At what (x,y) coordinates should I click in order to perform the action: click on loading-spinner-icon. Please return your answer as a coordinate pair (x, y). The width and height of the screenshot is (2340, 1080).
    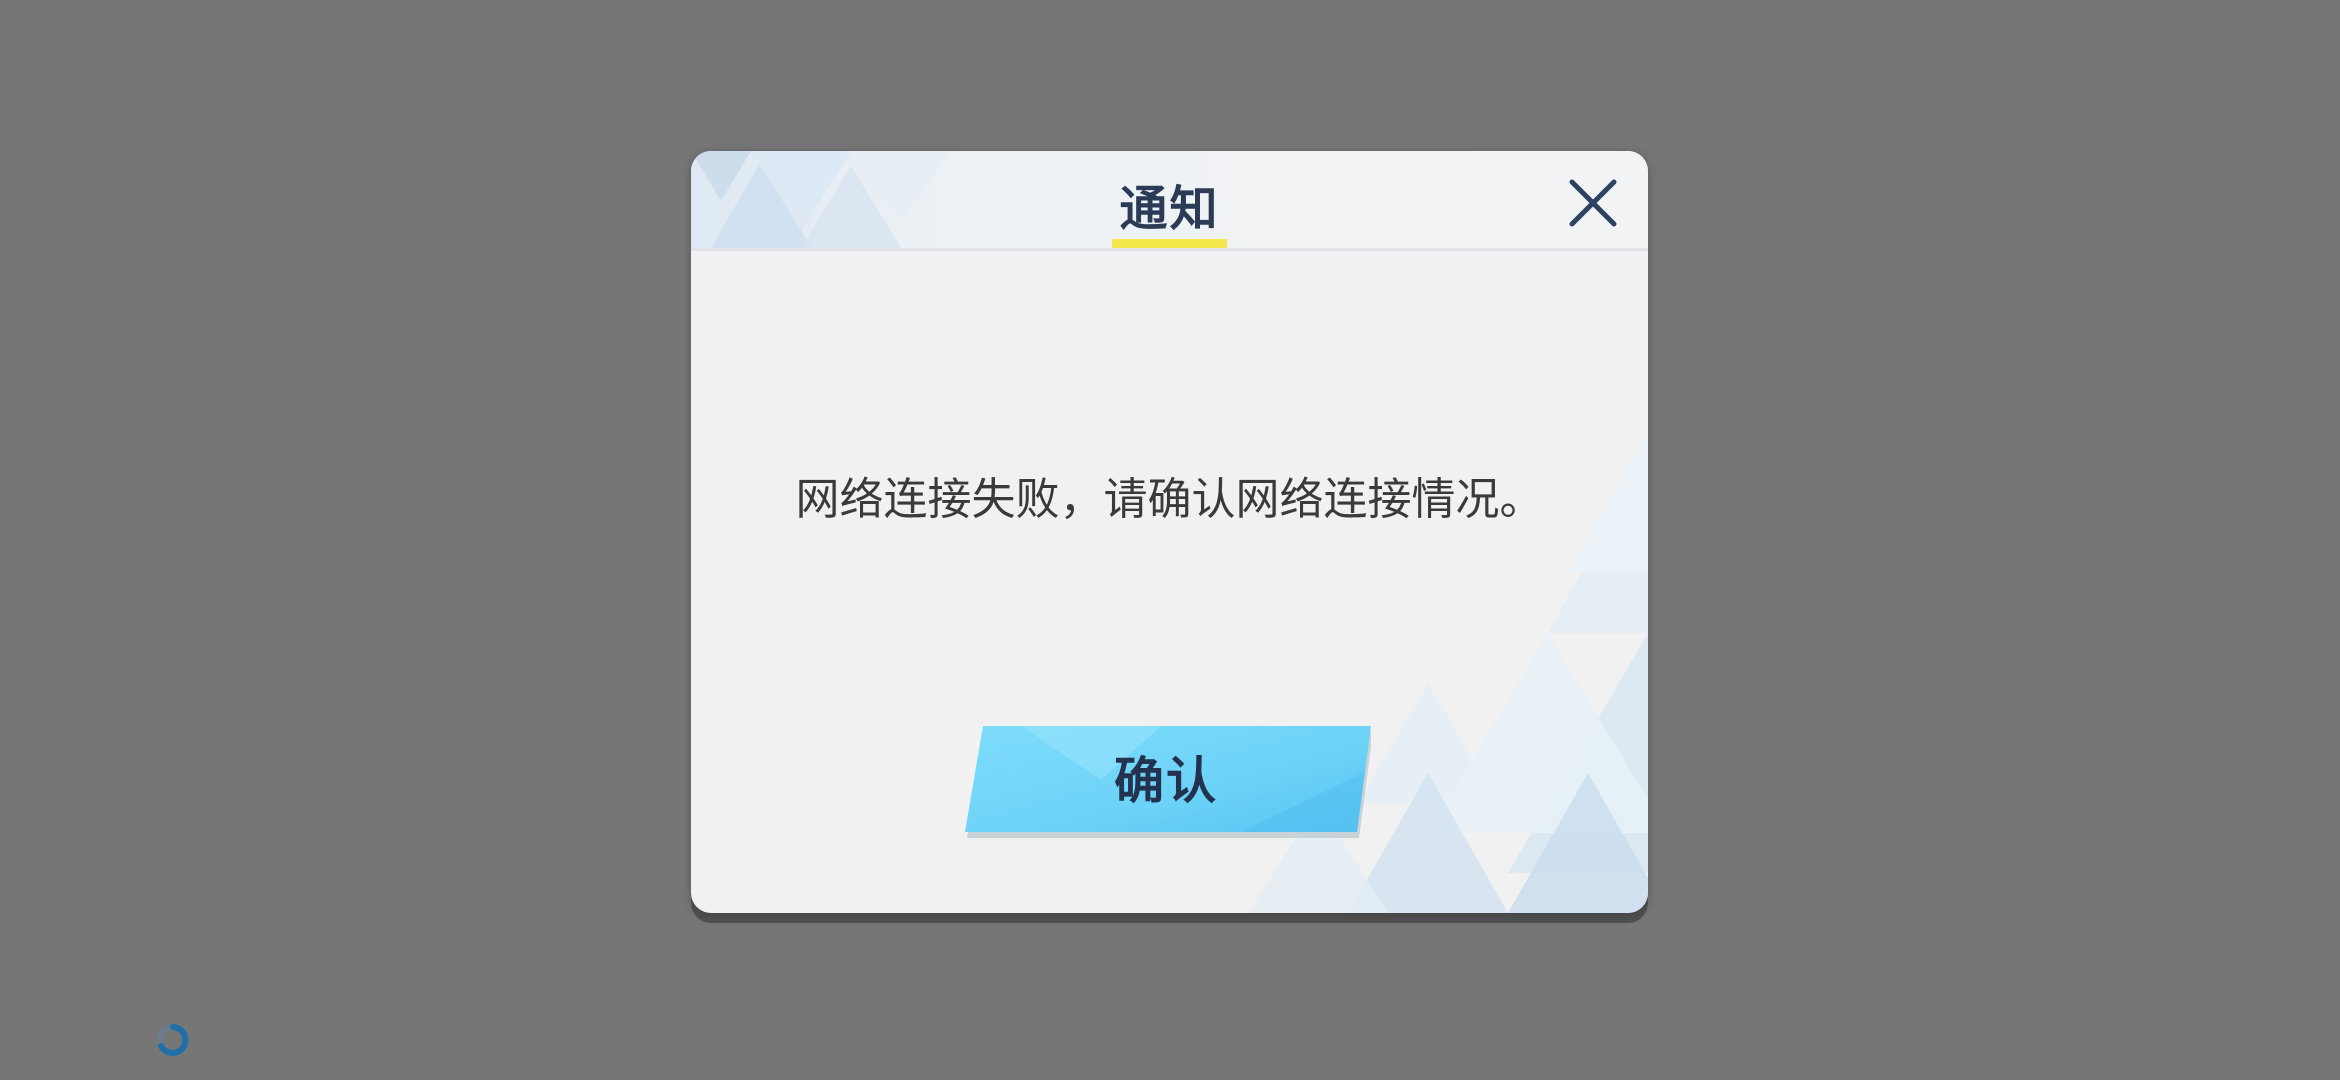
    Looking at the image, I should click on (173, 1040).